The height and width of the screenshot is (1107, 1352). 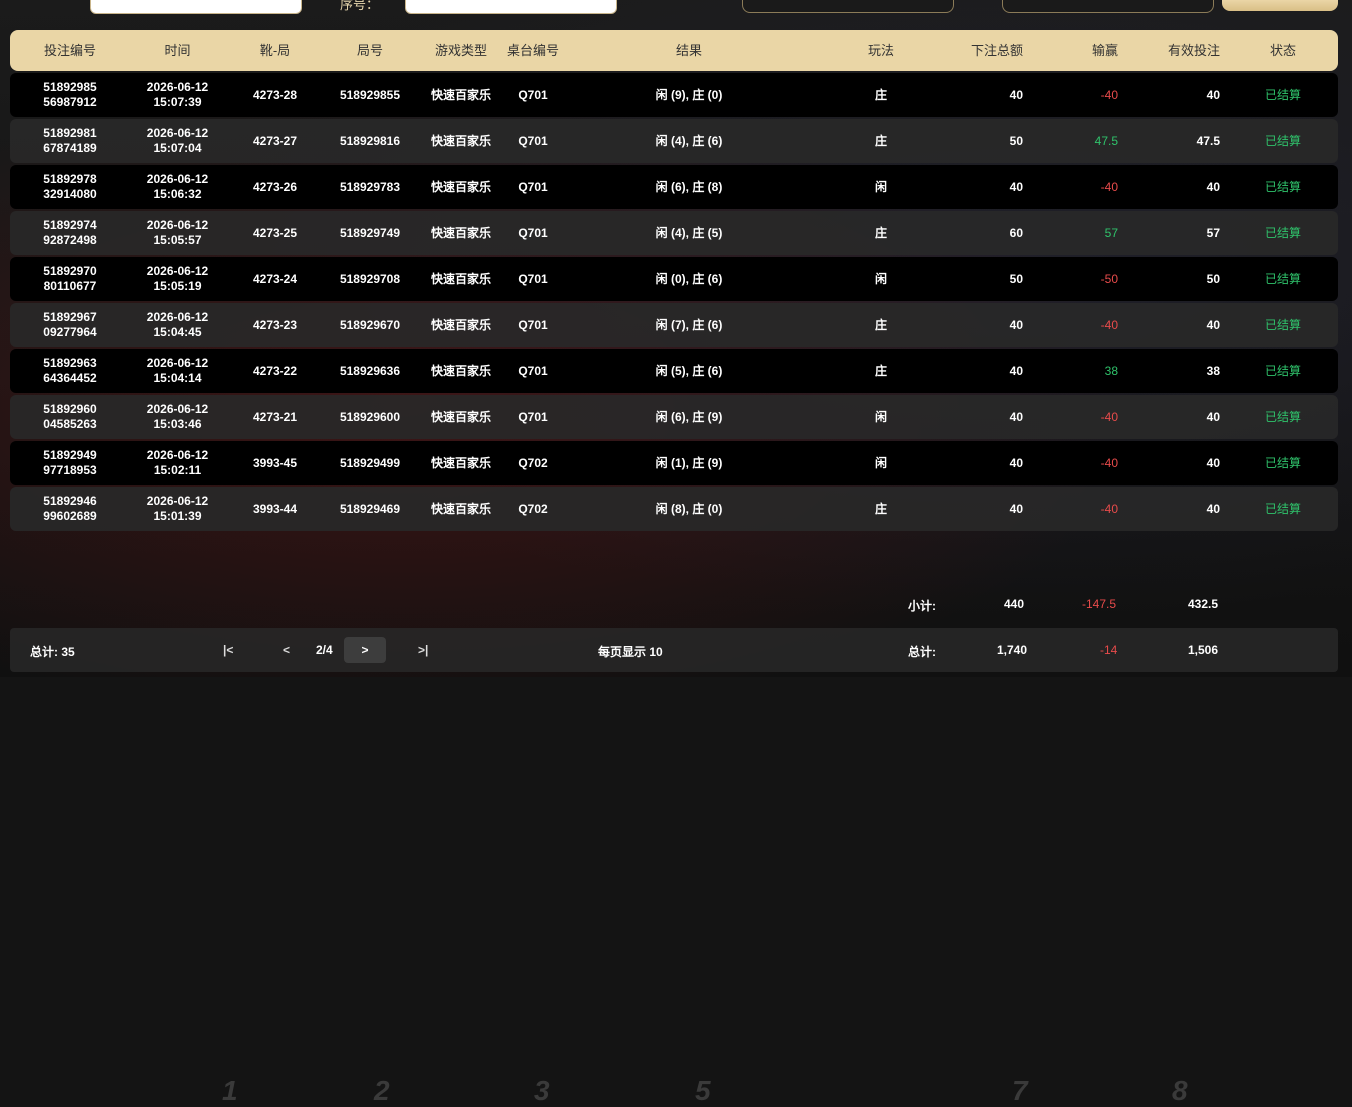 What do you see at coordinates (275, 232) in the screenshot?
I see `shoe-round: 4273-25` at bounding box center [275, 232].